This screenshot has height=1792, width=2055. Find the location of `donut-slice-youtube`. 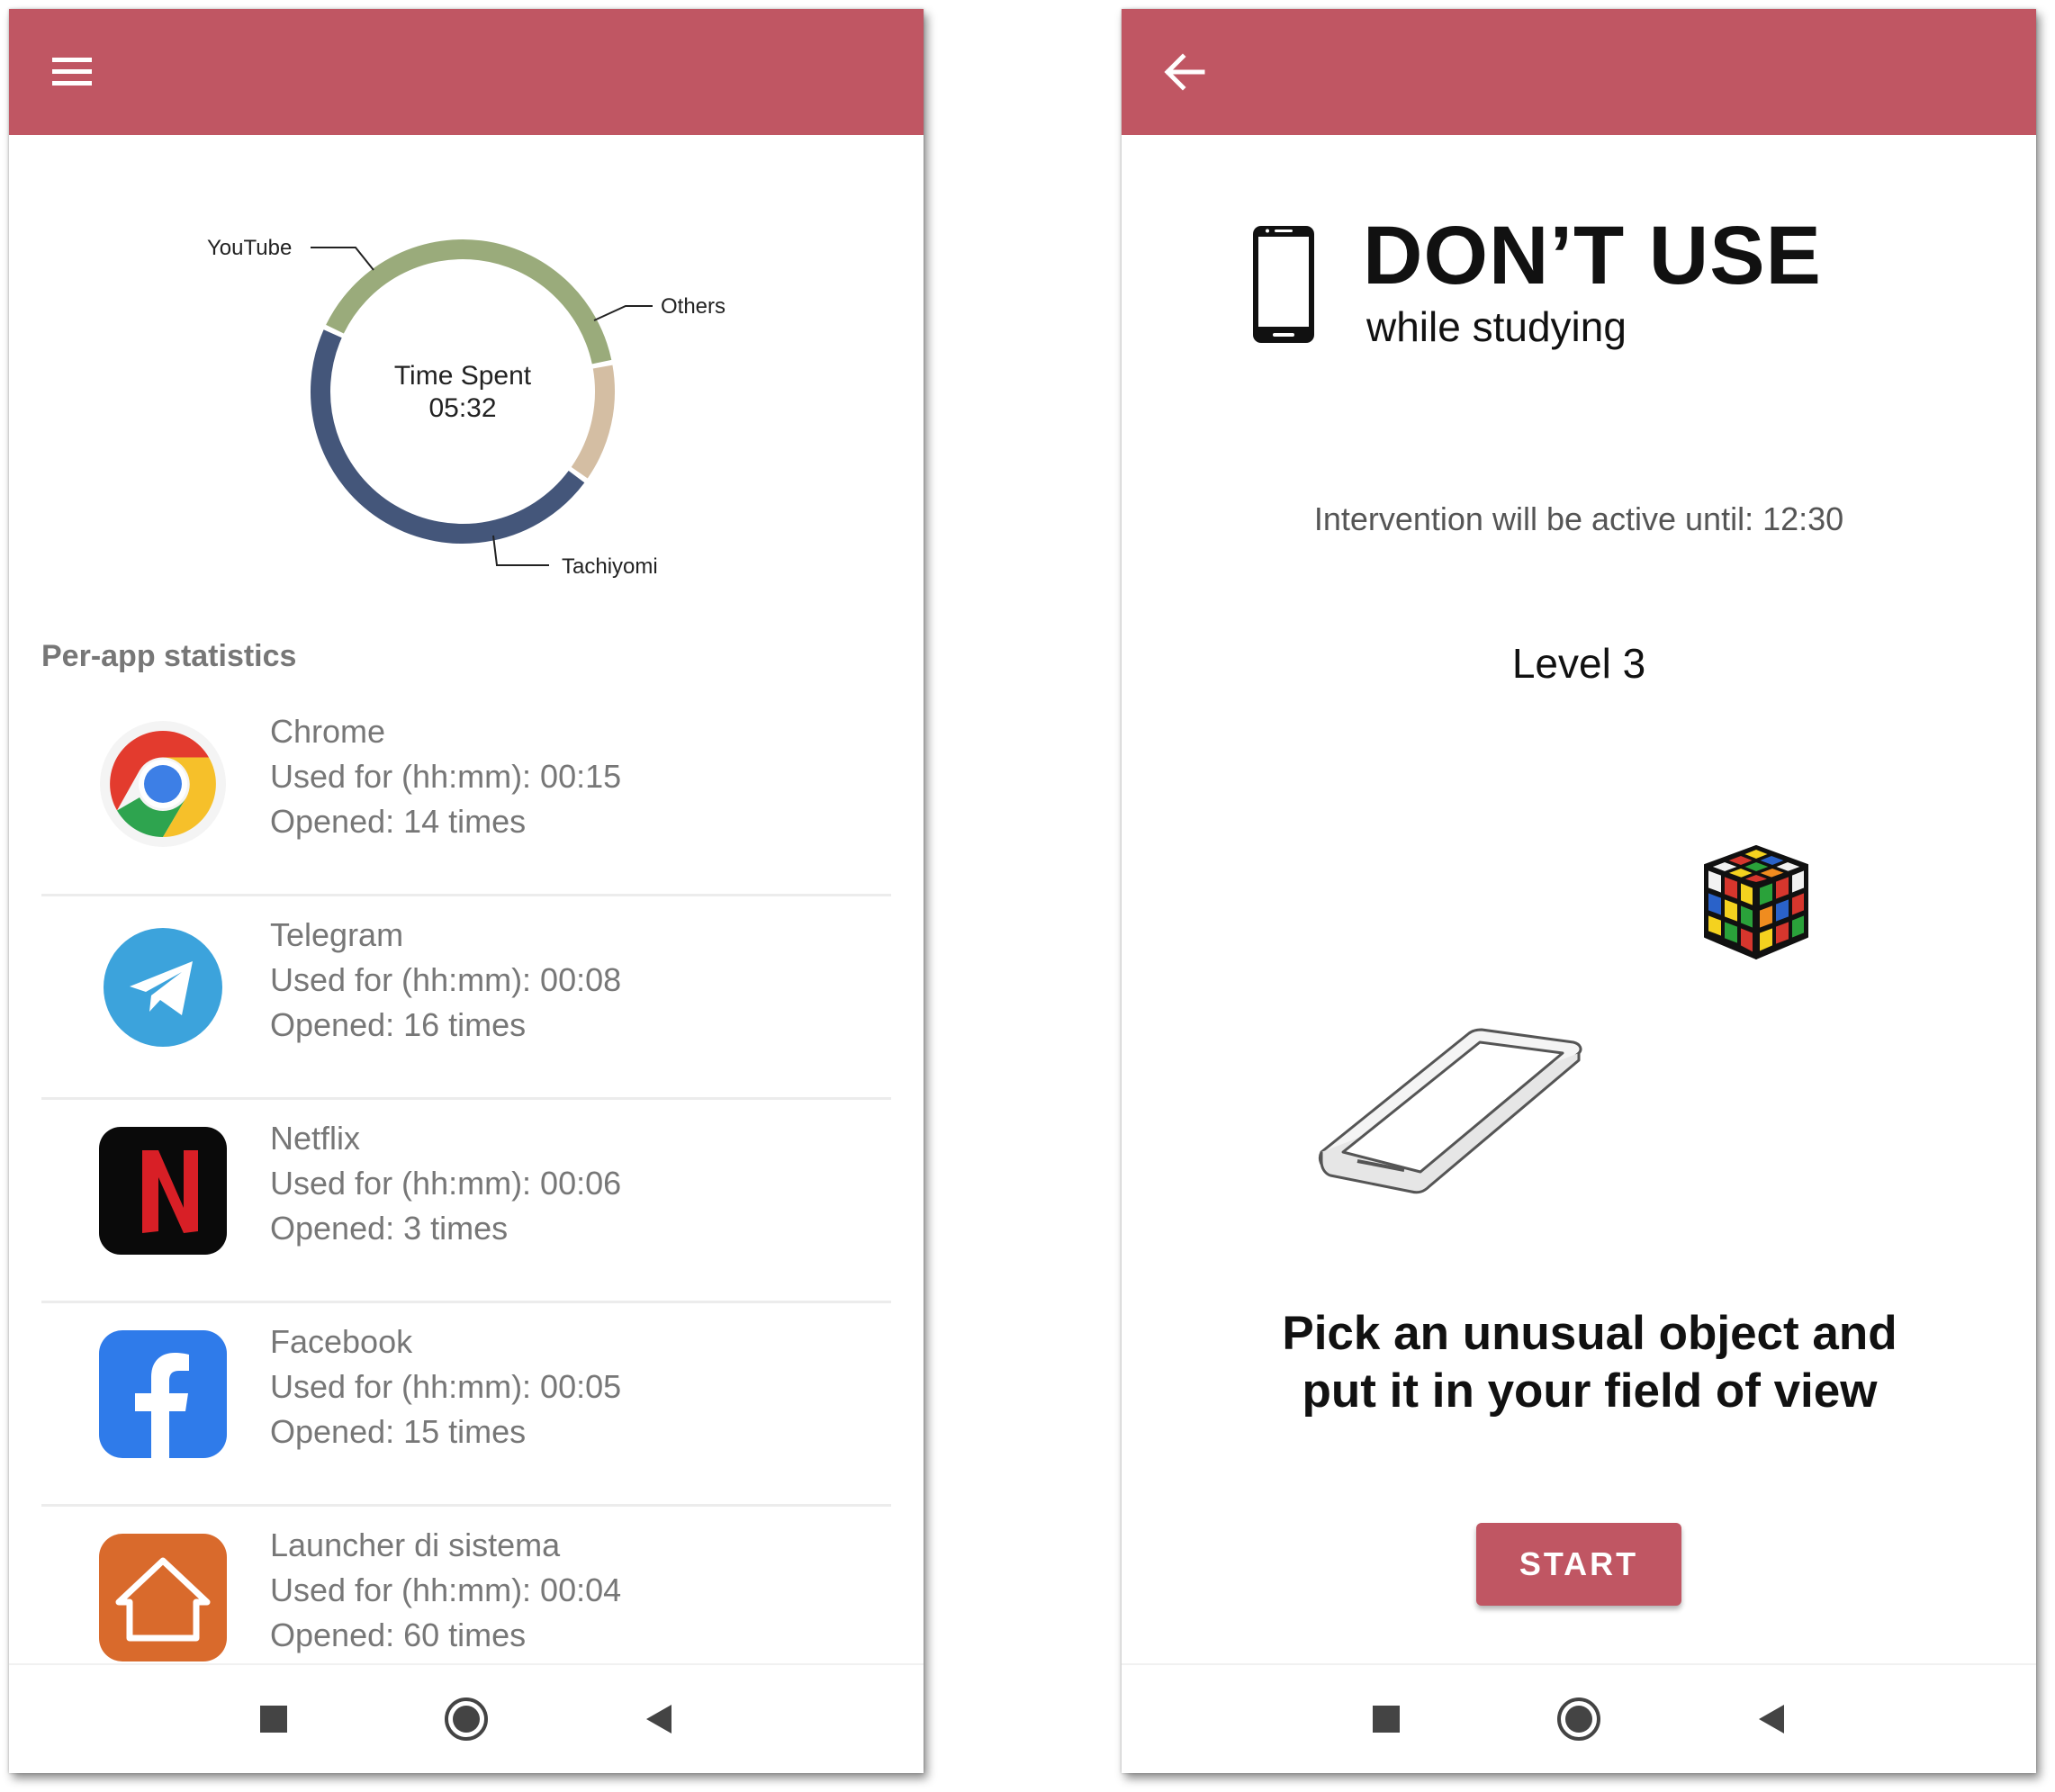

donut-slice-youtube is located at coordinates (469, 302).